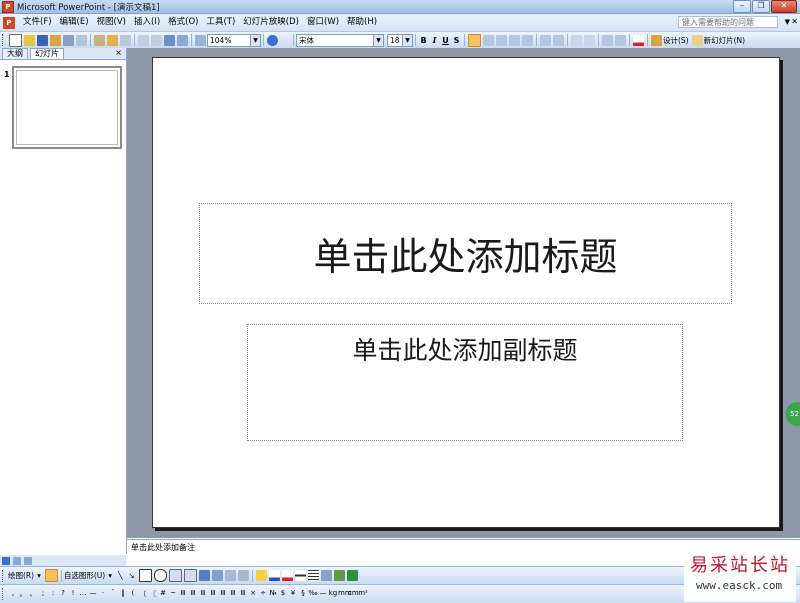  I want to click on symbol-button: ‖, so click(123, 594).